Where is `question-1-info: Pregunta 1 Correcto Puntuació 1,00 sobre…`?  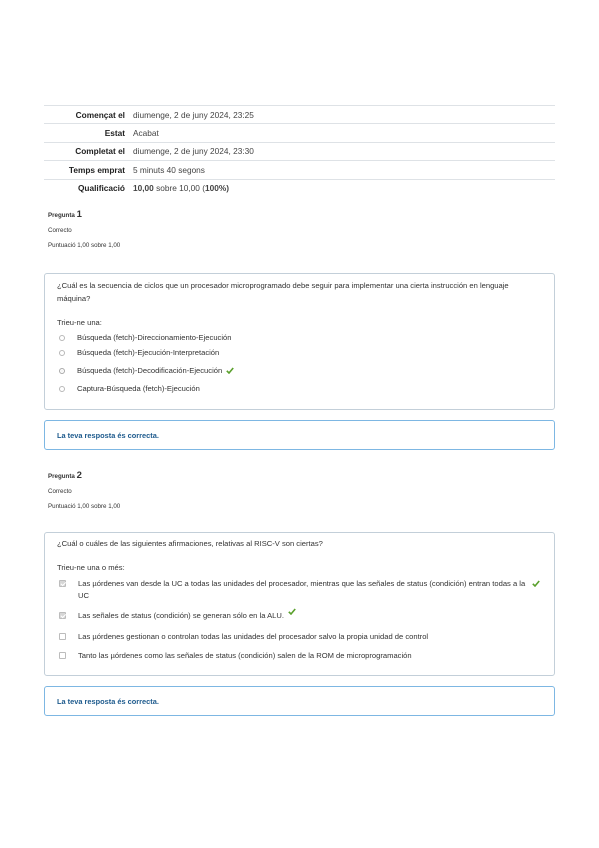
question-1-info: Pregunta 1 Correcto Puntuació 1,00 sobre… is located at coordinates (84, 230).